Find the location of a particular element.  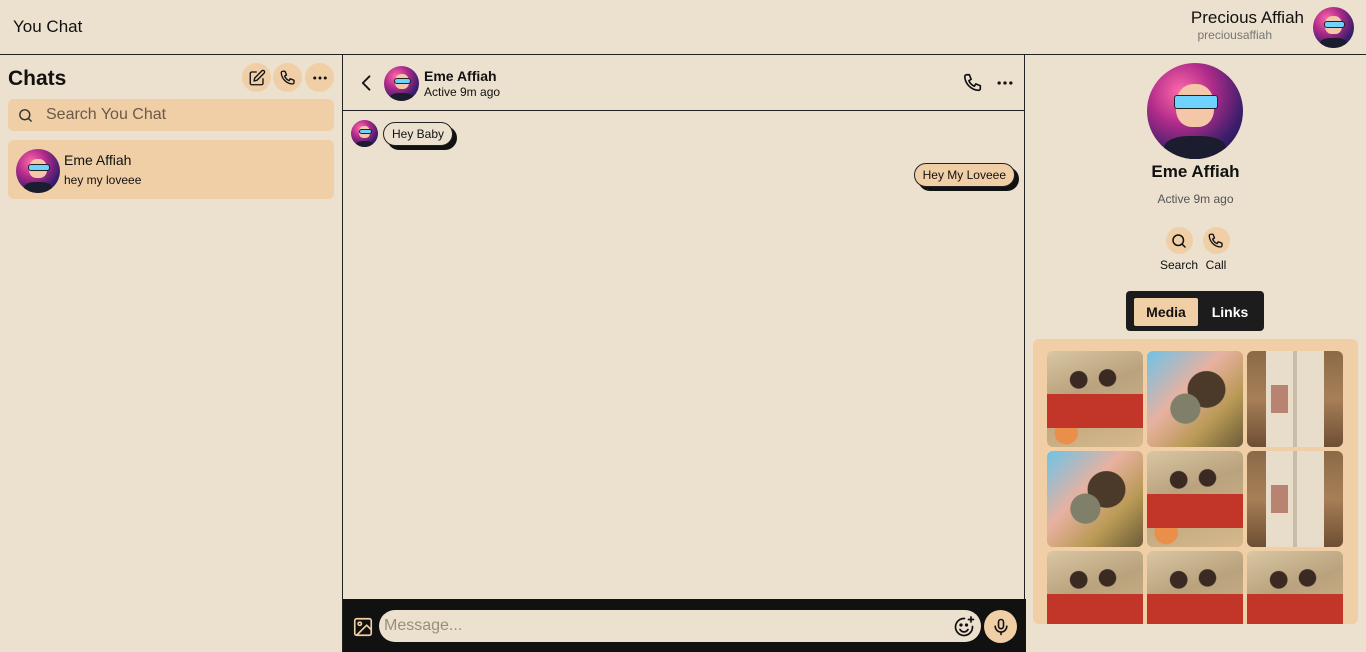

emoji-button is located at coordinates (964, 629).